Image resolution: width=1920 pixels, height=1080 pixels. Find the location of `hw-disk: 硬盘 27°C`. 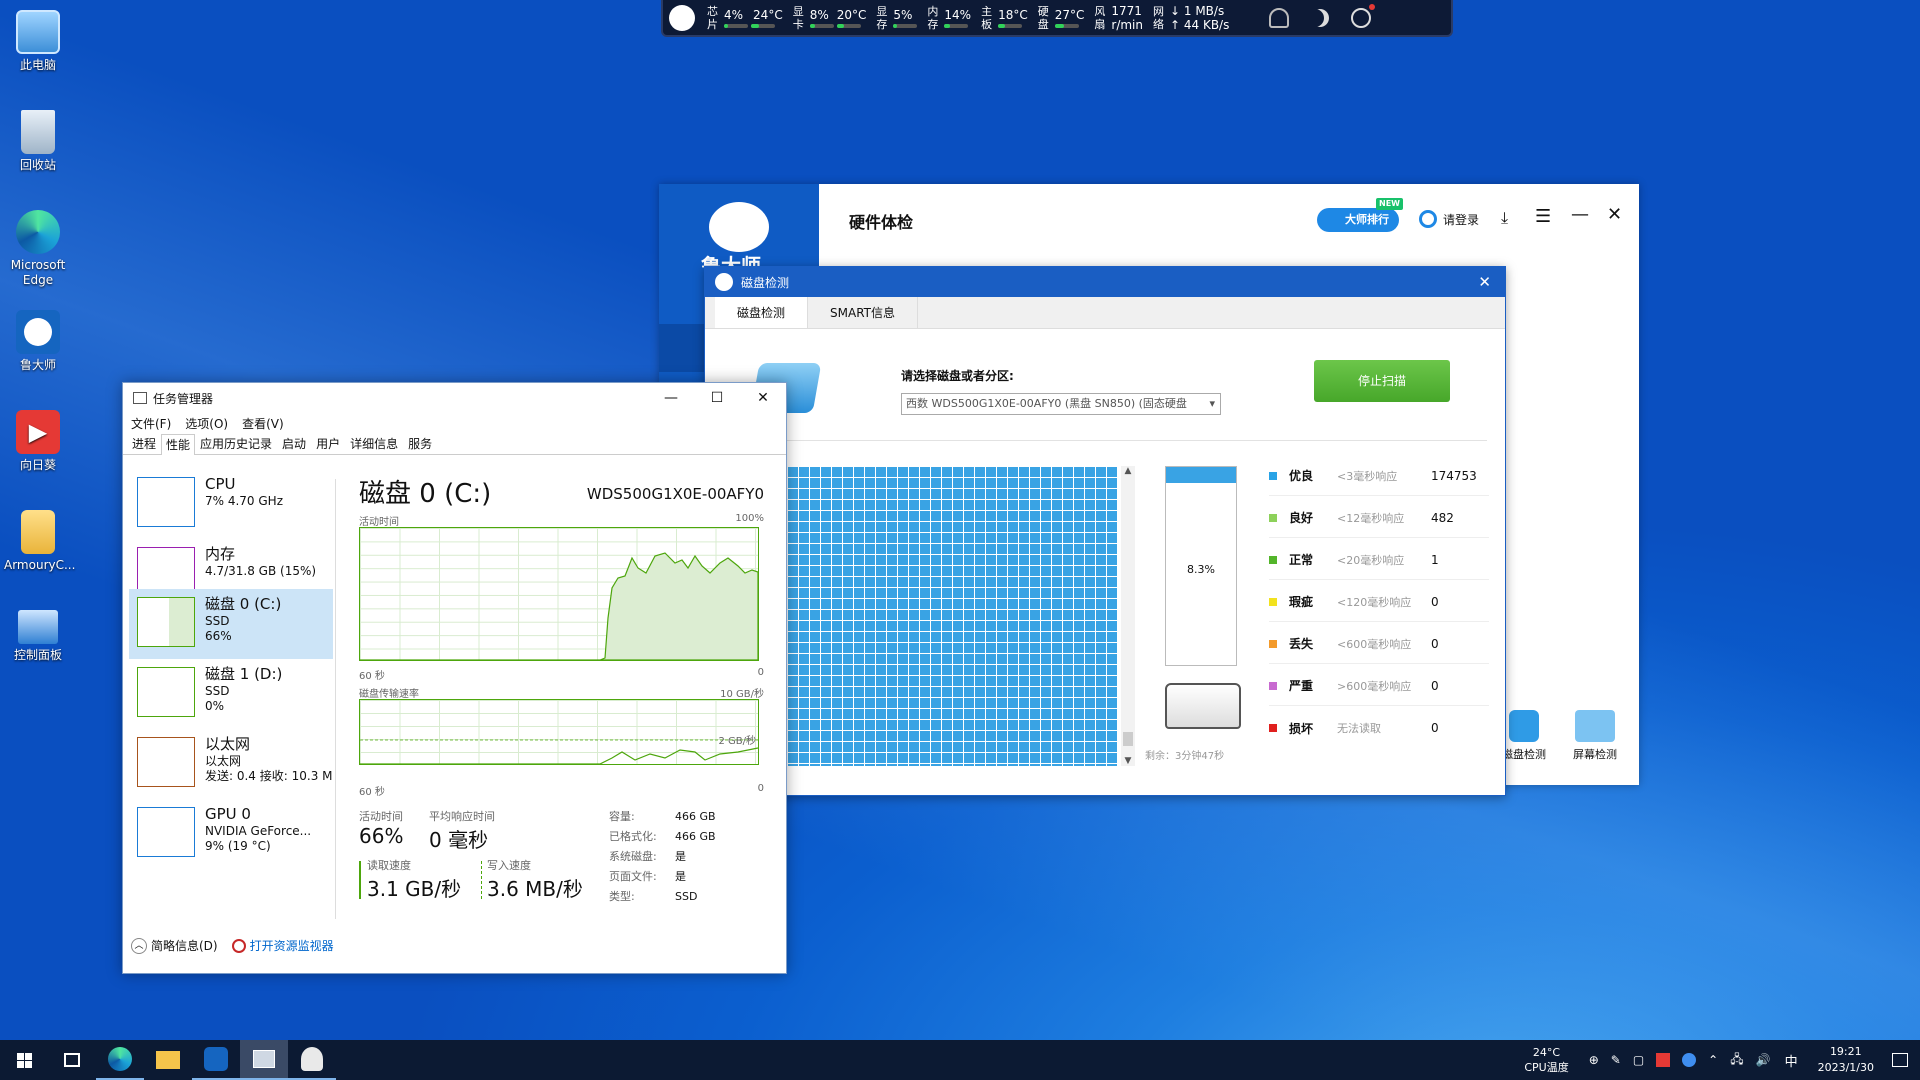

hw-disk: 硬盘 27°C is located at coordinates (1061, 17).